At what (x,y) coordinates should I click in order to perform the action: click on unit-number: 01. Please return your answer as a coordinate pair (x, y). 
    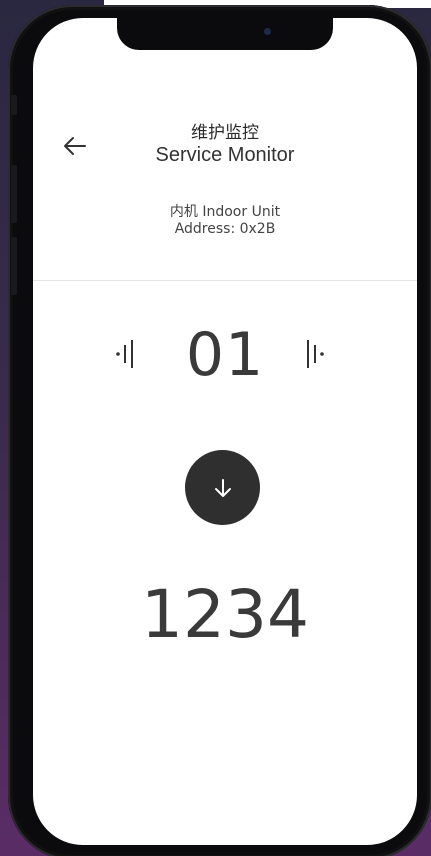
    Looking at the image, I should click on (225, 355).